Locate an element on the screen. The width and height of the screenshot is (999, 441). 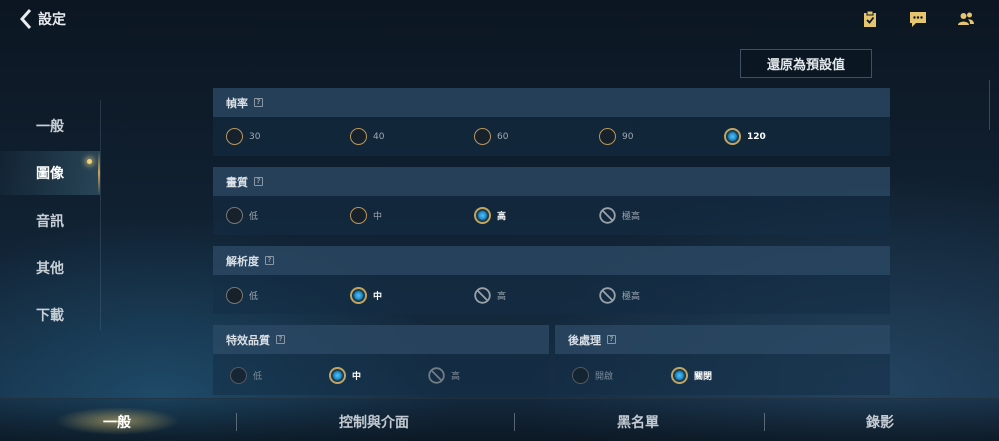
quality-option-medium: 中 is located at coordinates (366, 215).